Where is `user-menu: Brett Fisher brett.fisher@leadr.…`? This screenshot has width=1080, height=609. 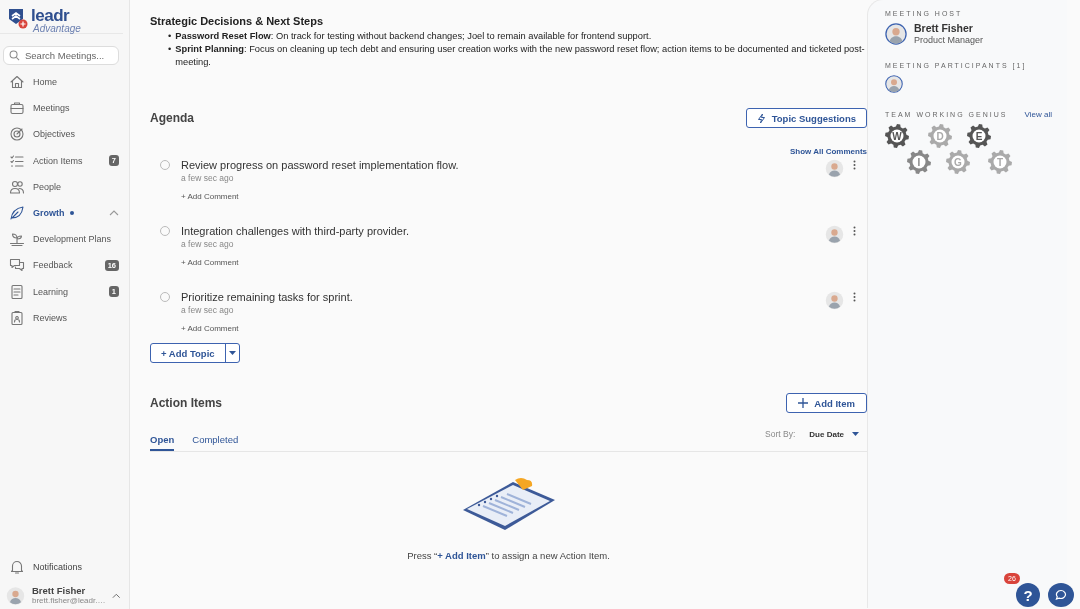 user-menu: Brett Fisher brett.fisher@leadr.… is located at coordinates (64, 594).